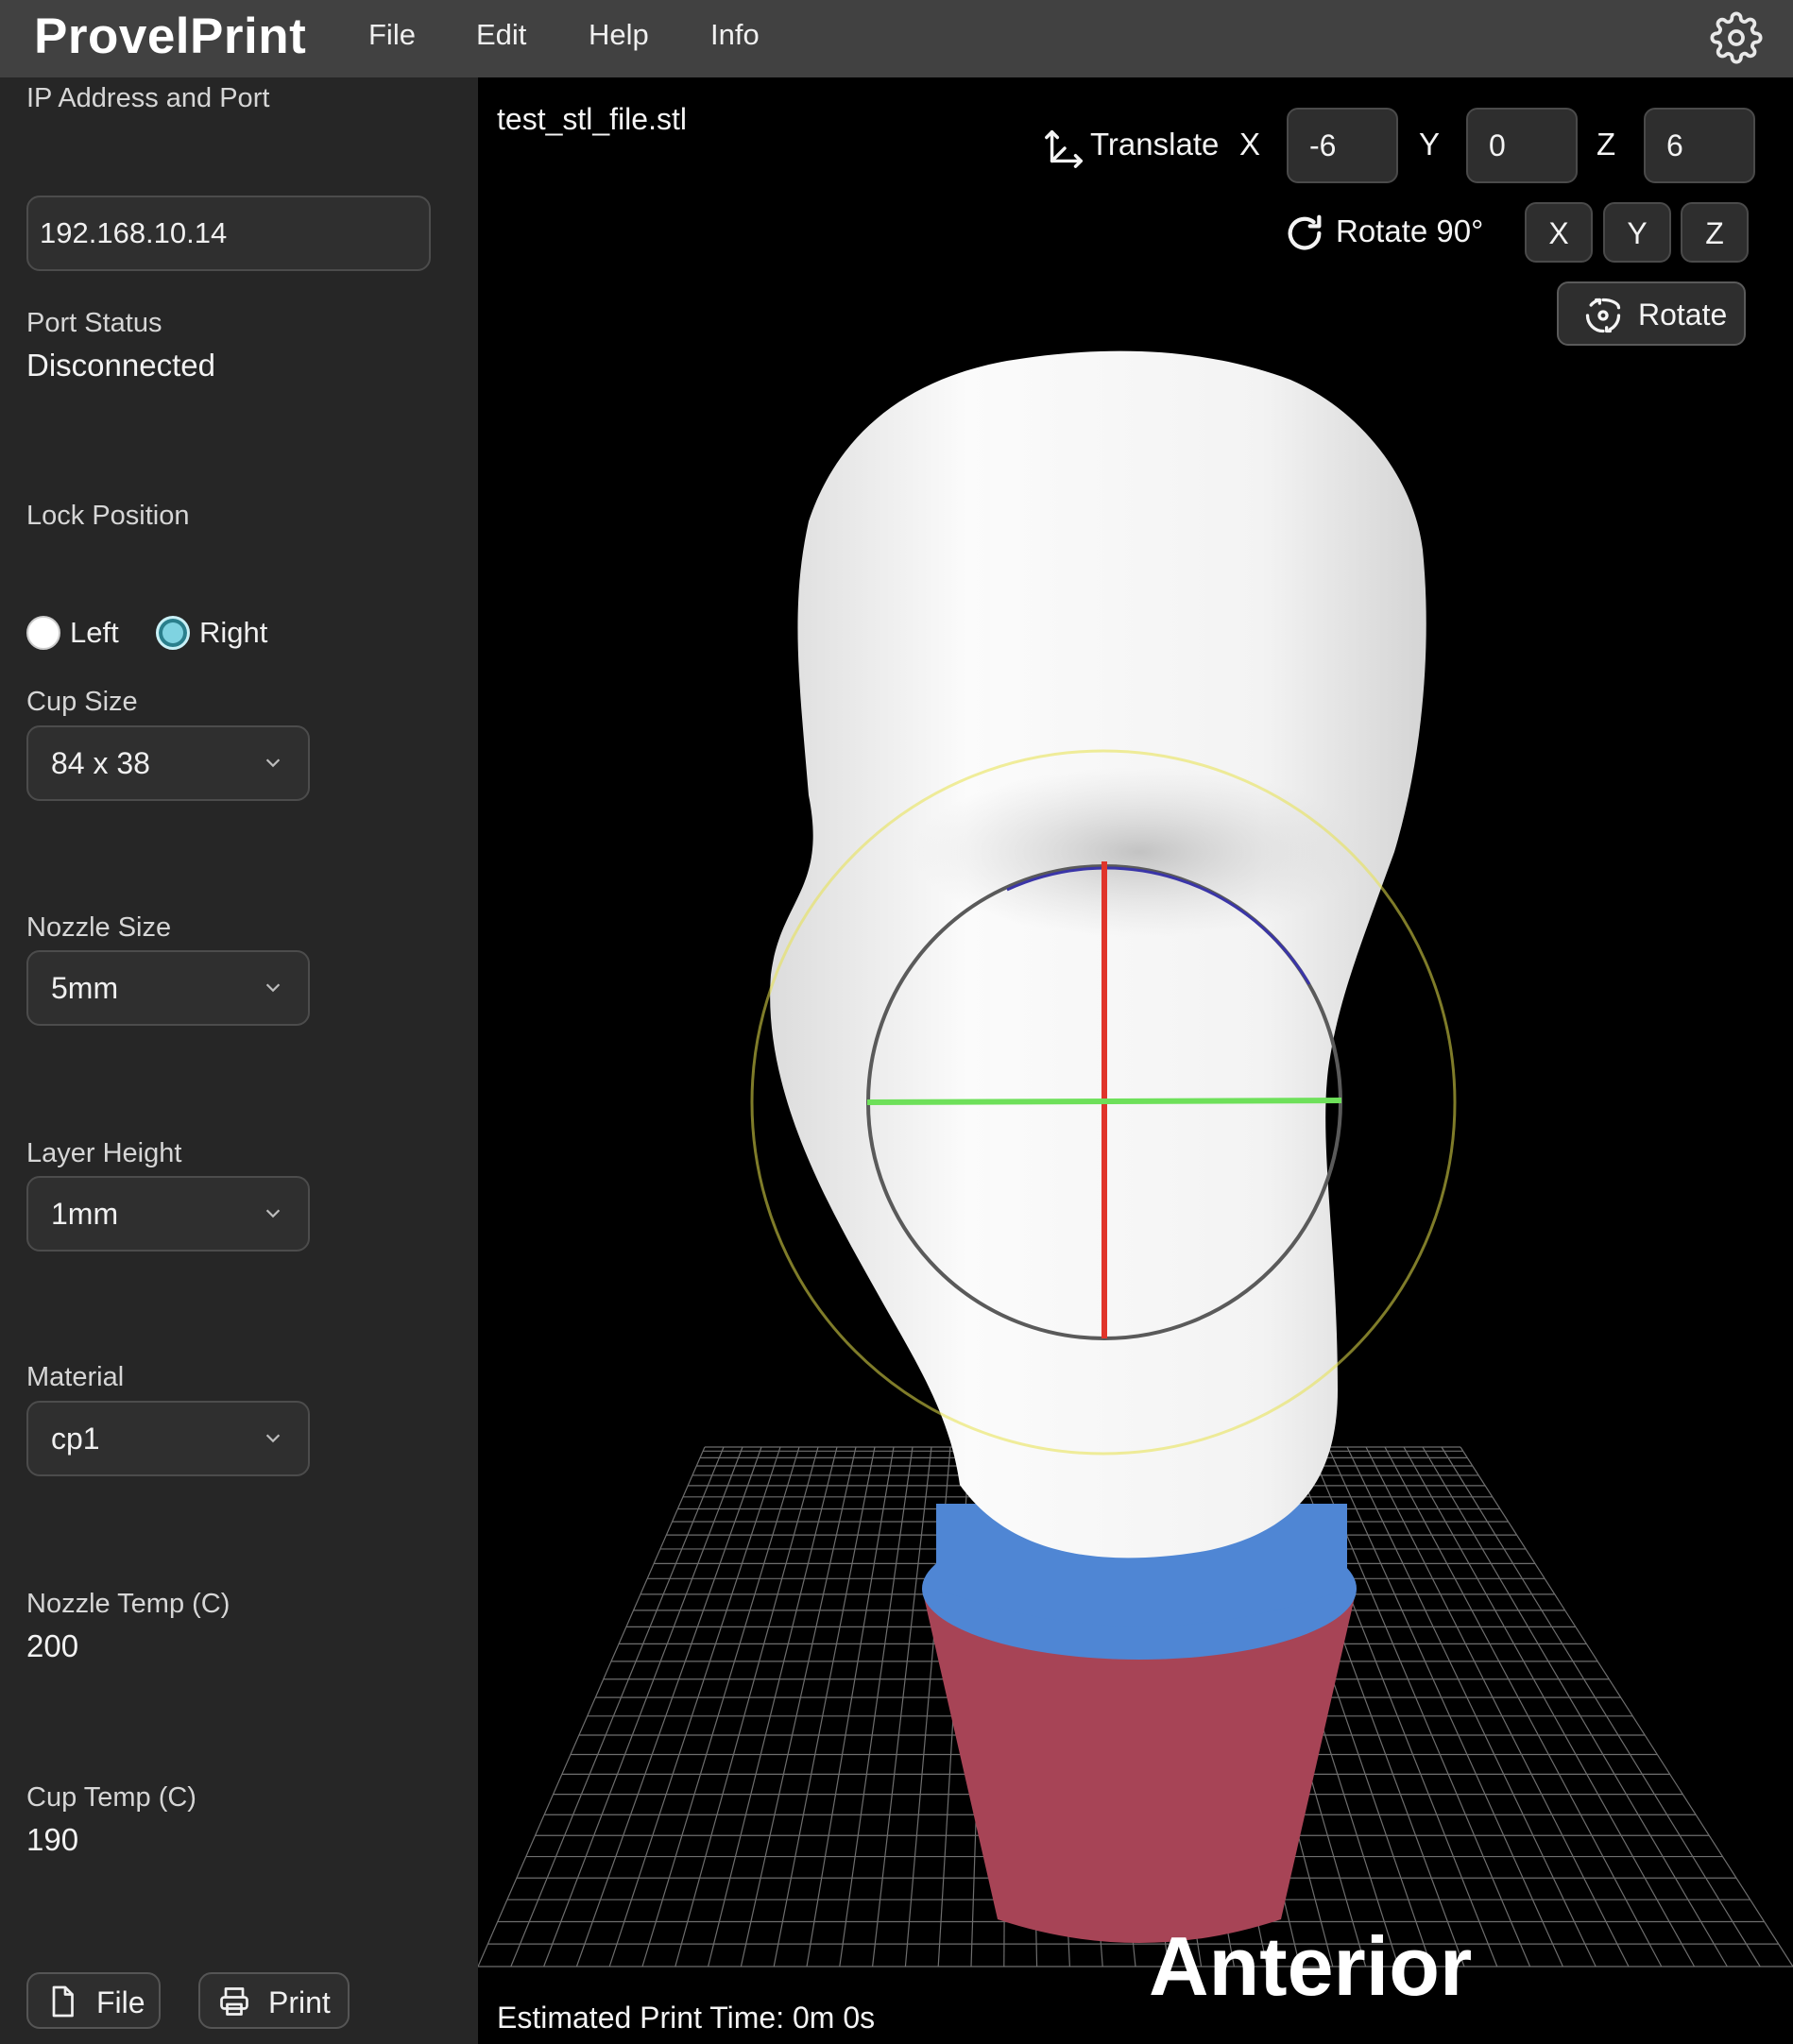 This screenshot has height=2044, width=1793. Describe the element at coordinates (735, 35) in the screenshot. I see `menu-info: Info` at that location.